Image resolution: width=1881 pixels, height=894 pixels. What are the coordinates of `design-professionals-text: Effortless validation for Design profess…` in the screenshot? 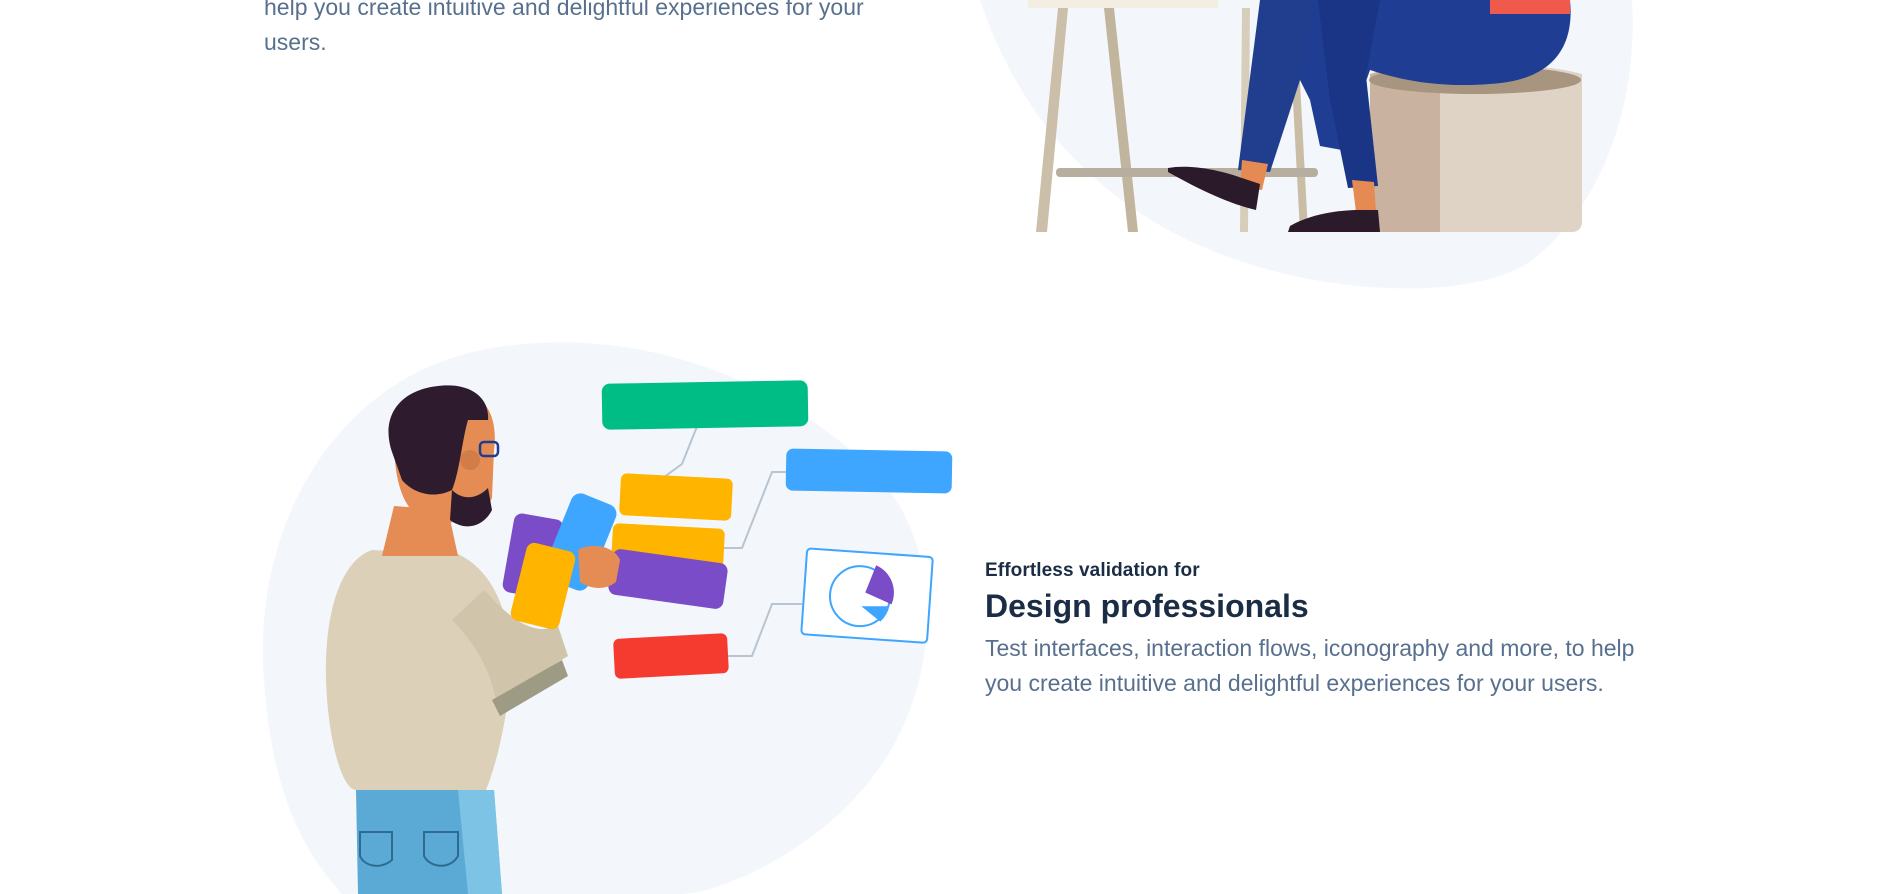 It's located at (1315, 630).